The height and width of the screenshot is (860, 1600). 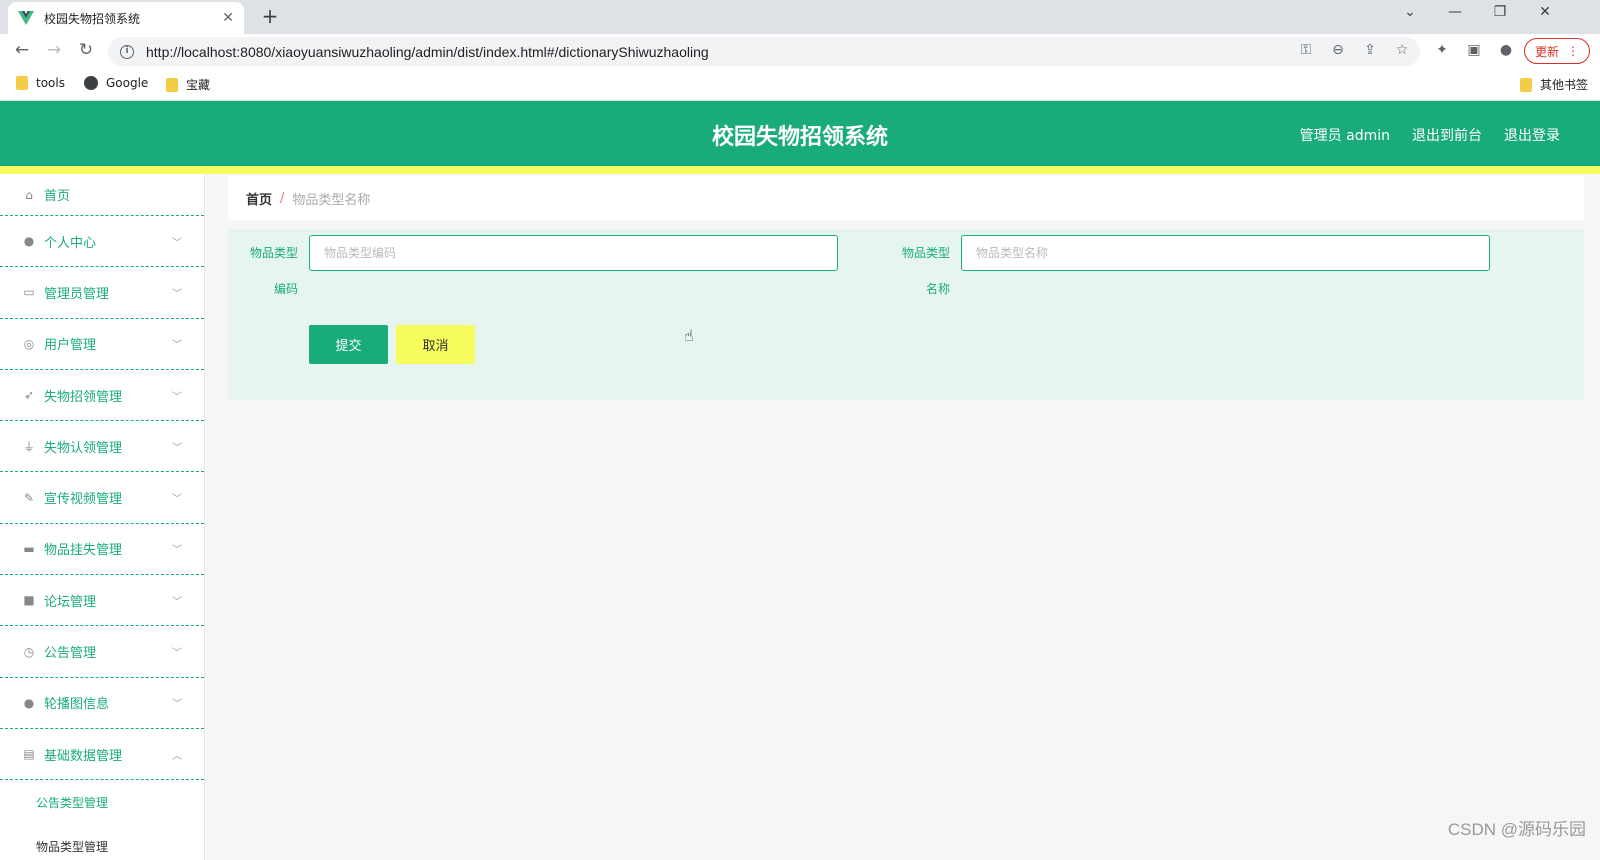 I want to click on sidebar-item-claims: ⏚ 失物认领管理 ﹀, so click(x=102, y=447).